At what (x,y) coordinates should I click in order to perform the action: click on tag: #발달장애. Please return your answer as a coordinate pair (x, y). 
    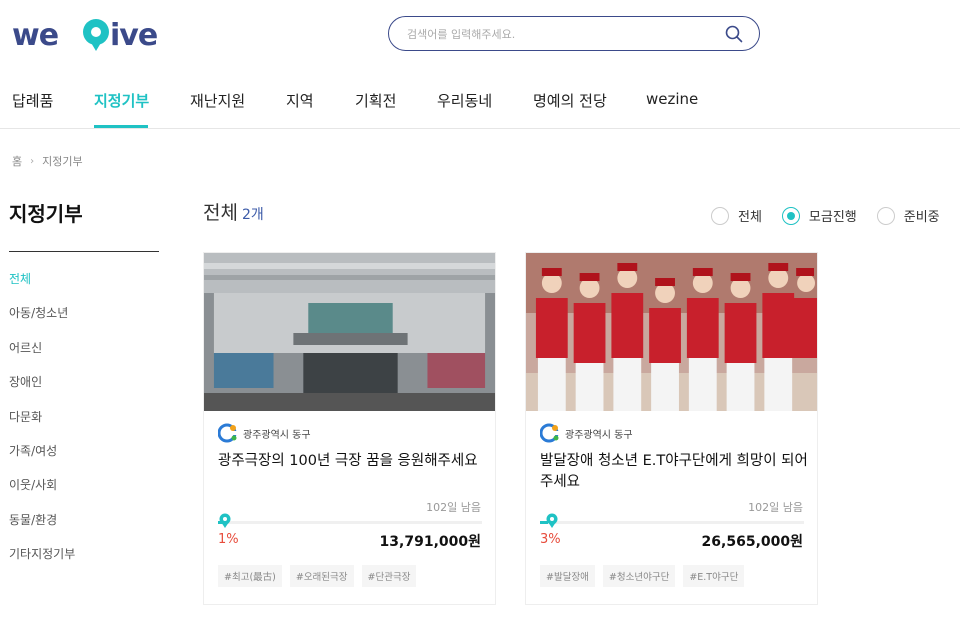
    Looking at the image, I should click on (567, 576).